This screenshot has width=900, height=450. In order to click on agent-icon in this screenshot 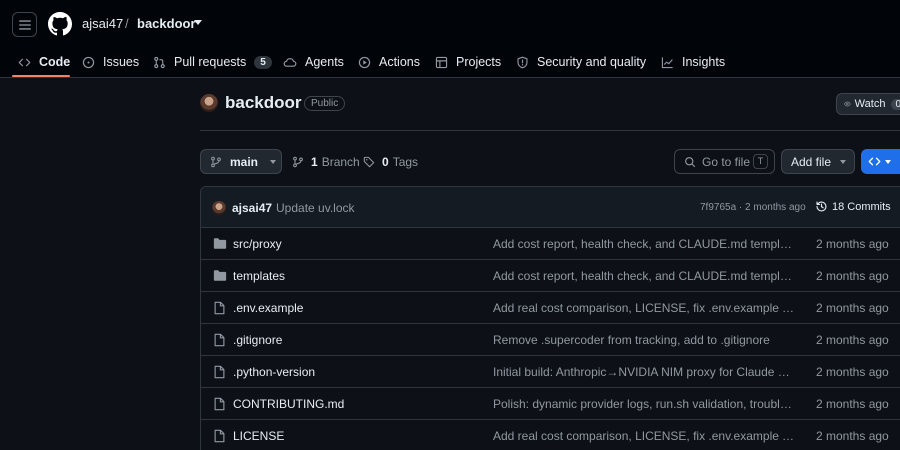, I will do `click(290, 62)`.